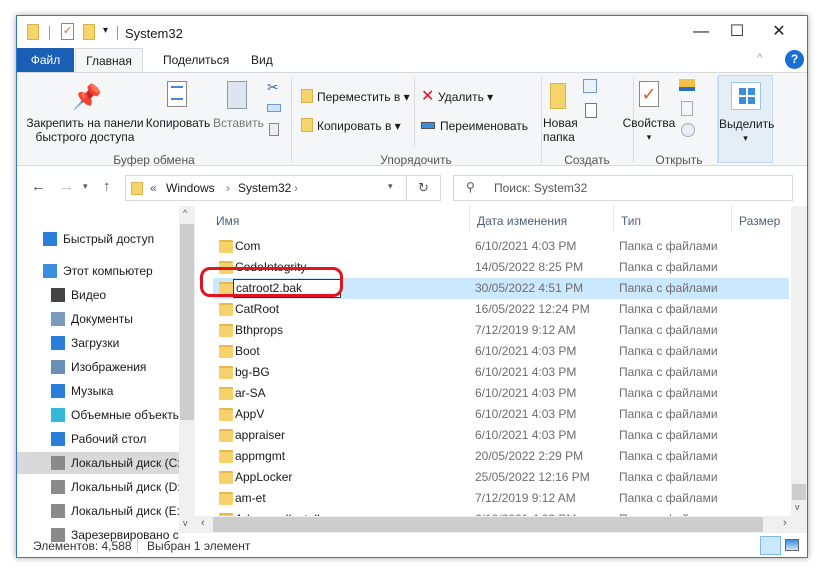  Describe the element at coordinates (649, 130) in the screenshot. I see `properties-button: Свойства ▾` at that location.